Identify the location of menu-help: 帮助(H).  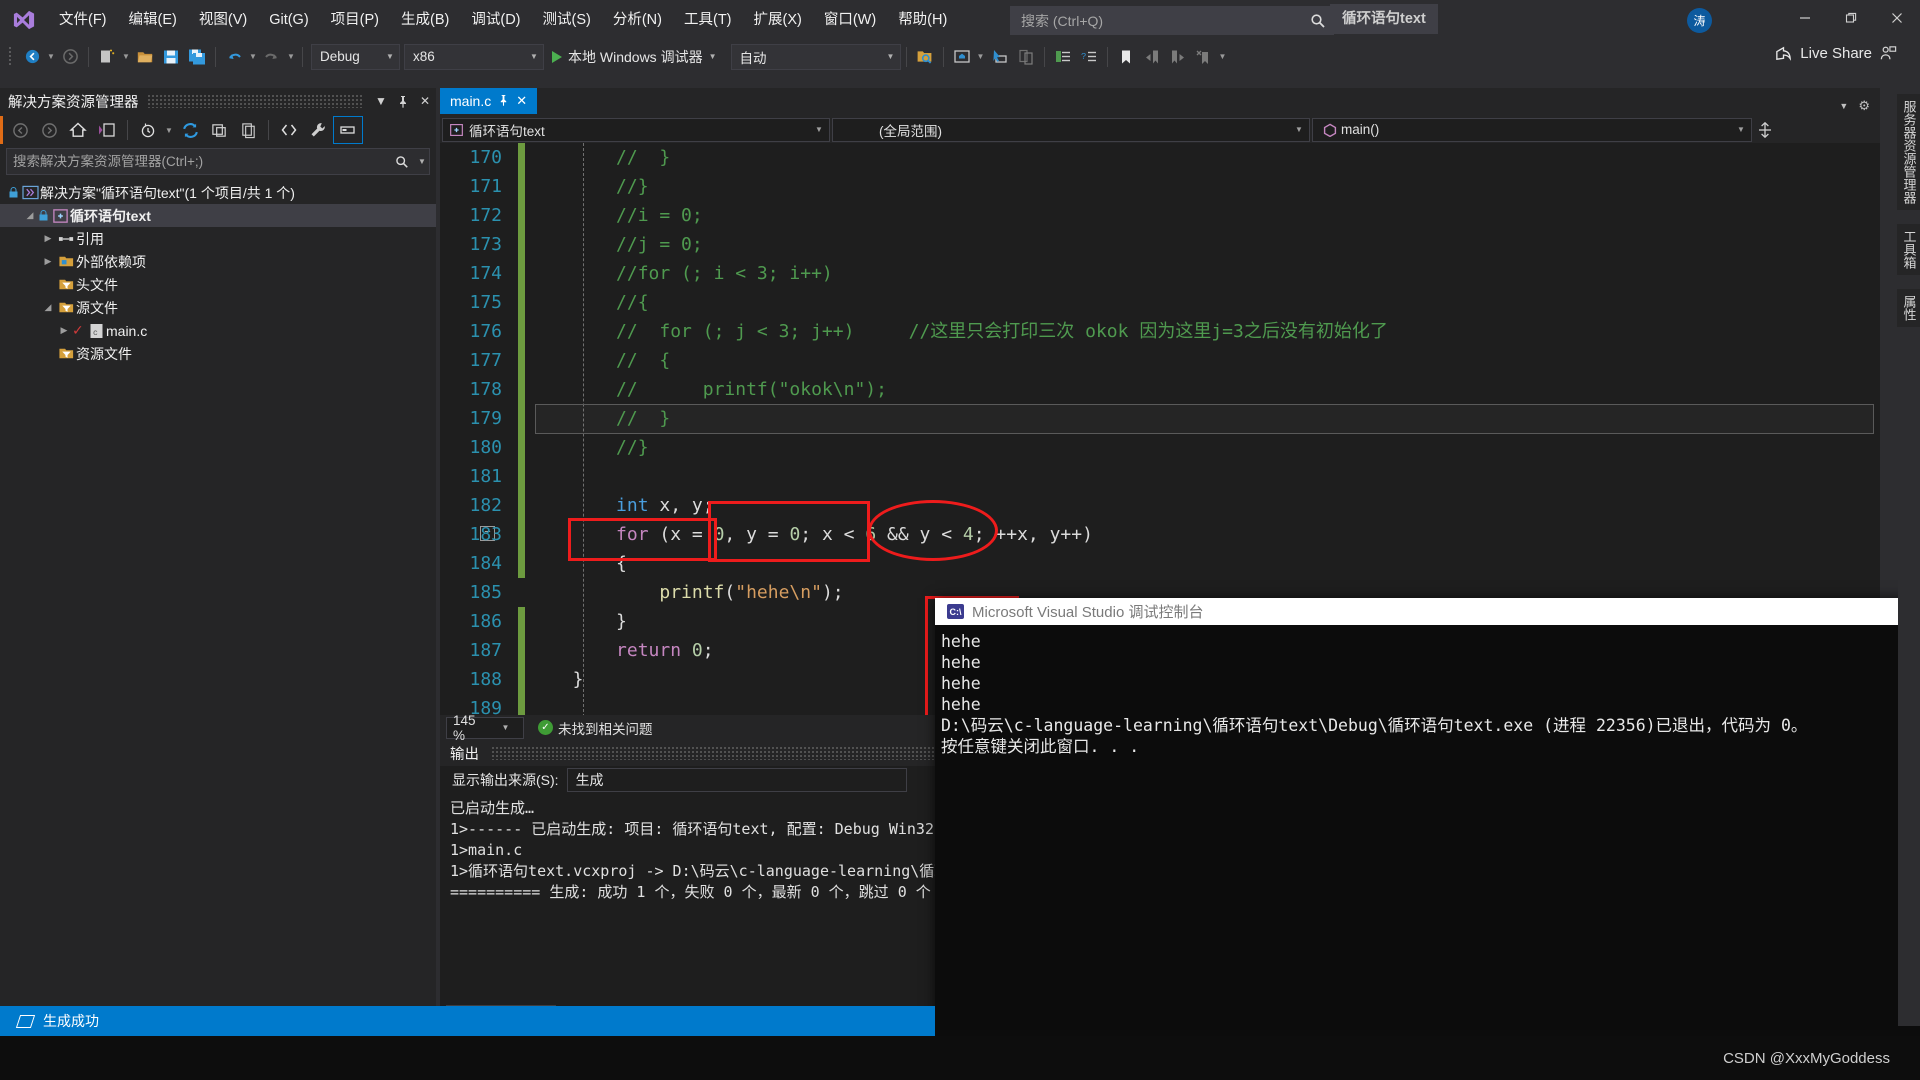
(922, 20).